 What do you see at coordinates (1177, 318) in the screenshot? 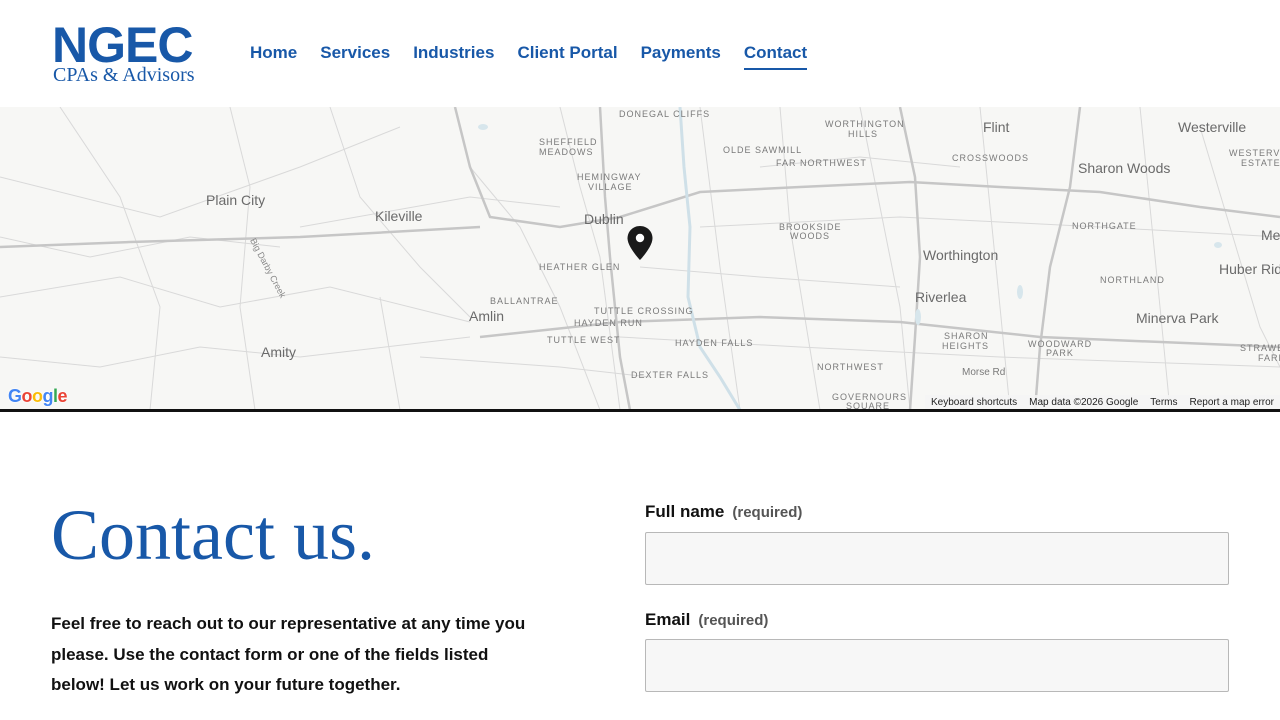
I see `map-label-minerva-park: Minerva Park` at bounding box center [1177, 318].